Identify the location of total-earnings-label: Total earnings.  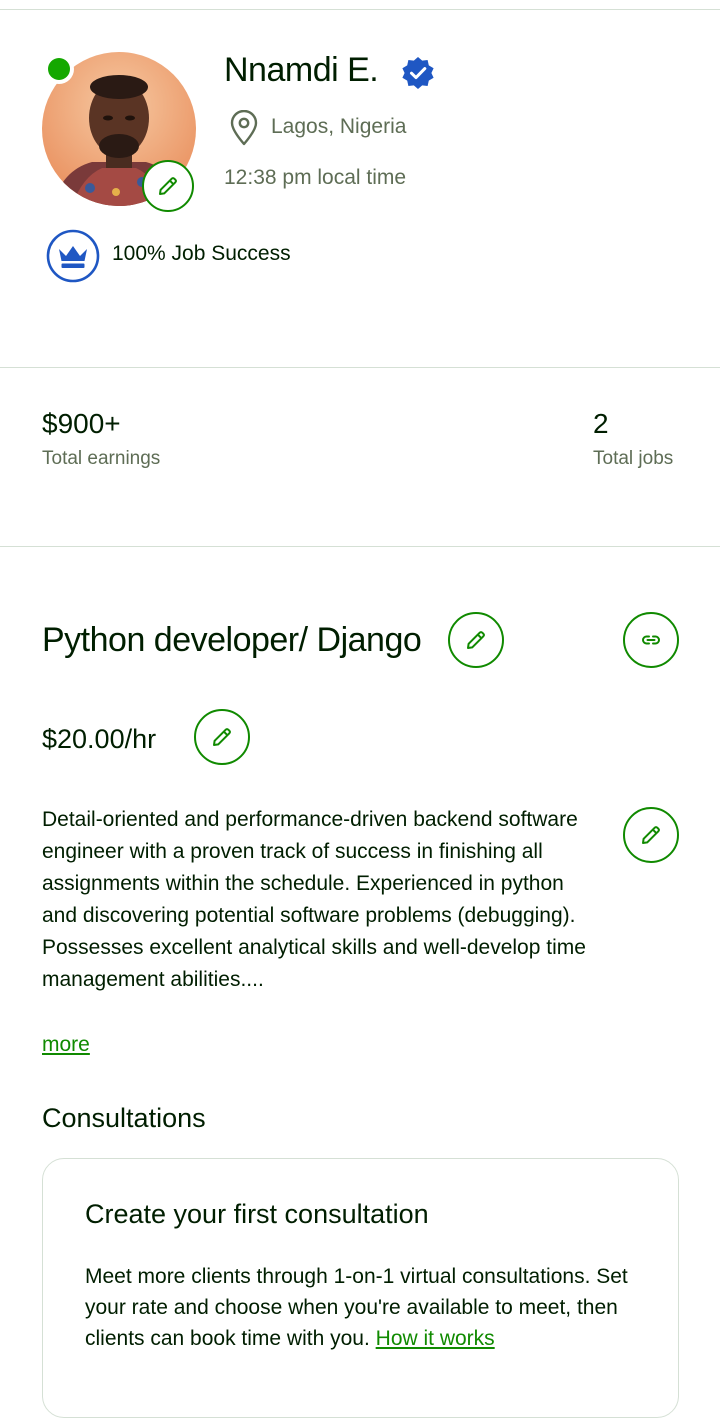
(101, 458).